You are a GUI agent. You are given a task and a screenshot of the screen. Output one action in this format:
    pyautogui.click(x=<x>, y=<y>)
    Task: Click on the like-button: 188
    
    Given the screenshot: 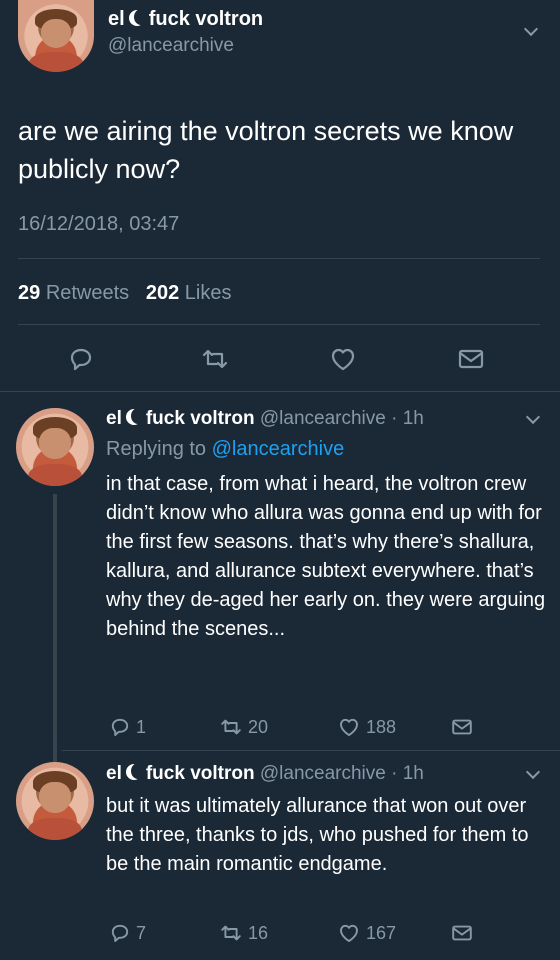 What is the action you would take?
    pyautogui.click(x=366, y=727)
    